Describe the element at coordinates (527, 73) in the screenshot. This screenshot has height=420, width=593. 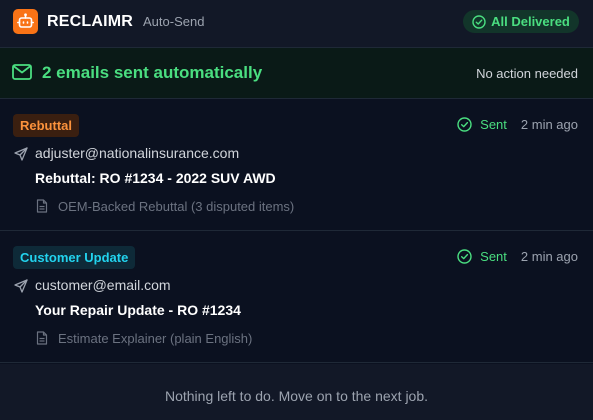
I see `summary-note: No action needed` at that location.